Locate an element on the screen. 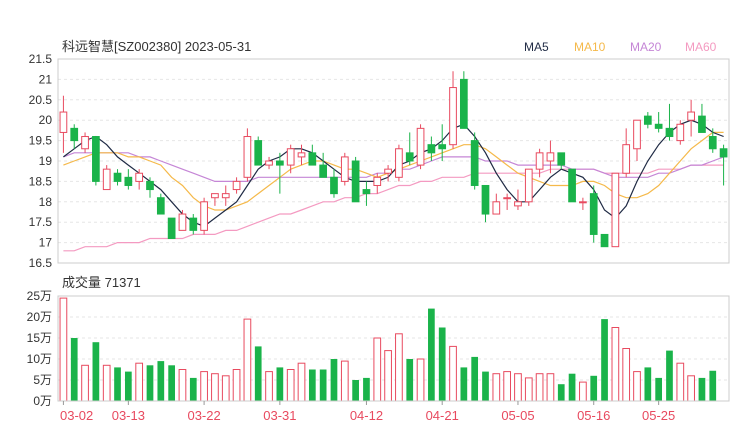  volume-y-tick-label: 0万 is located at coordinates (42, 401).